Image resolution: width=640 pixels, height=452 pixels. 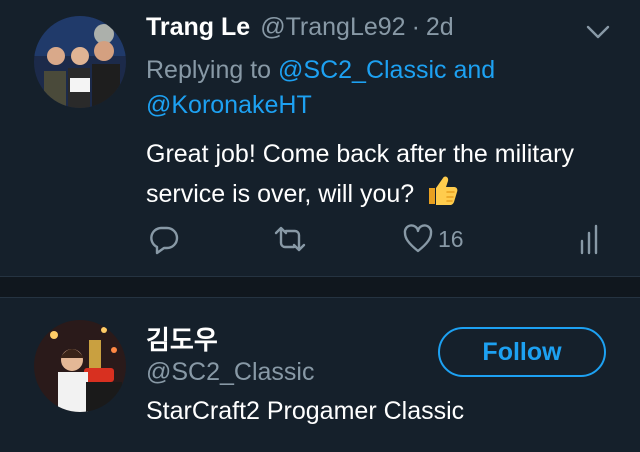 I want to click on like-button: 16, so click(x=433, y=239).